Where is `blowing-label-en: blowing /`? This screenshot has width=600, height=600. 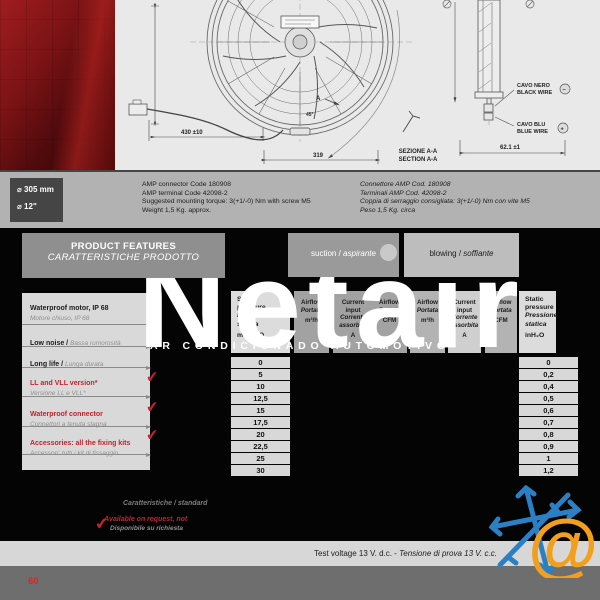 blowing-label-en: blowing / is located at coordinates (446, 253).